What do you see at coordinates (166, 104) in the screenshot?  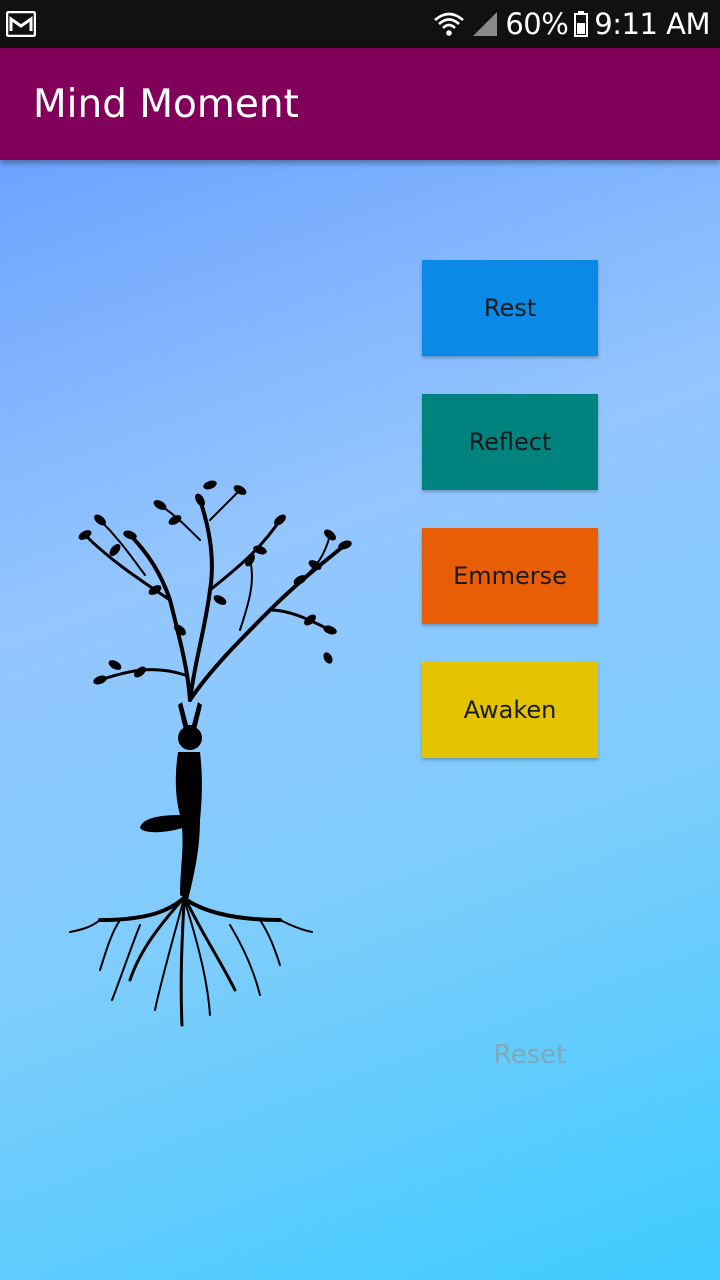 I see `app-title: Mind Moment` at bounding box center [166, 104].